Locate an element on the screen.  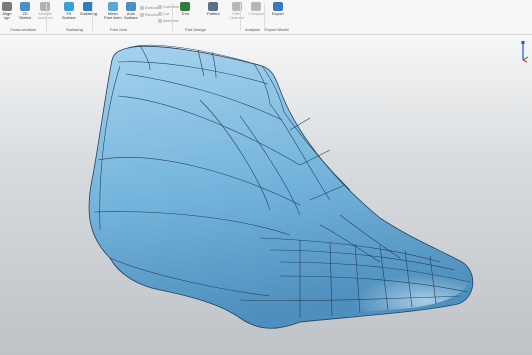
ribbon-tool-button: Surfacing is located at coordinates (88, 9).